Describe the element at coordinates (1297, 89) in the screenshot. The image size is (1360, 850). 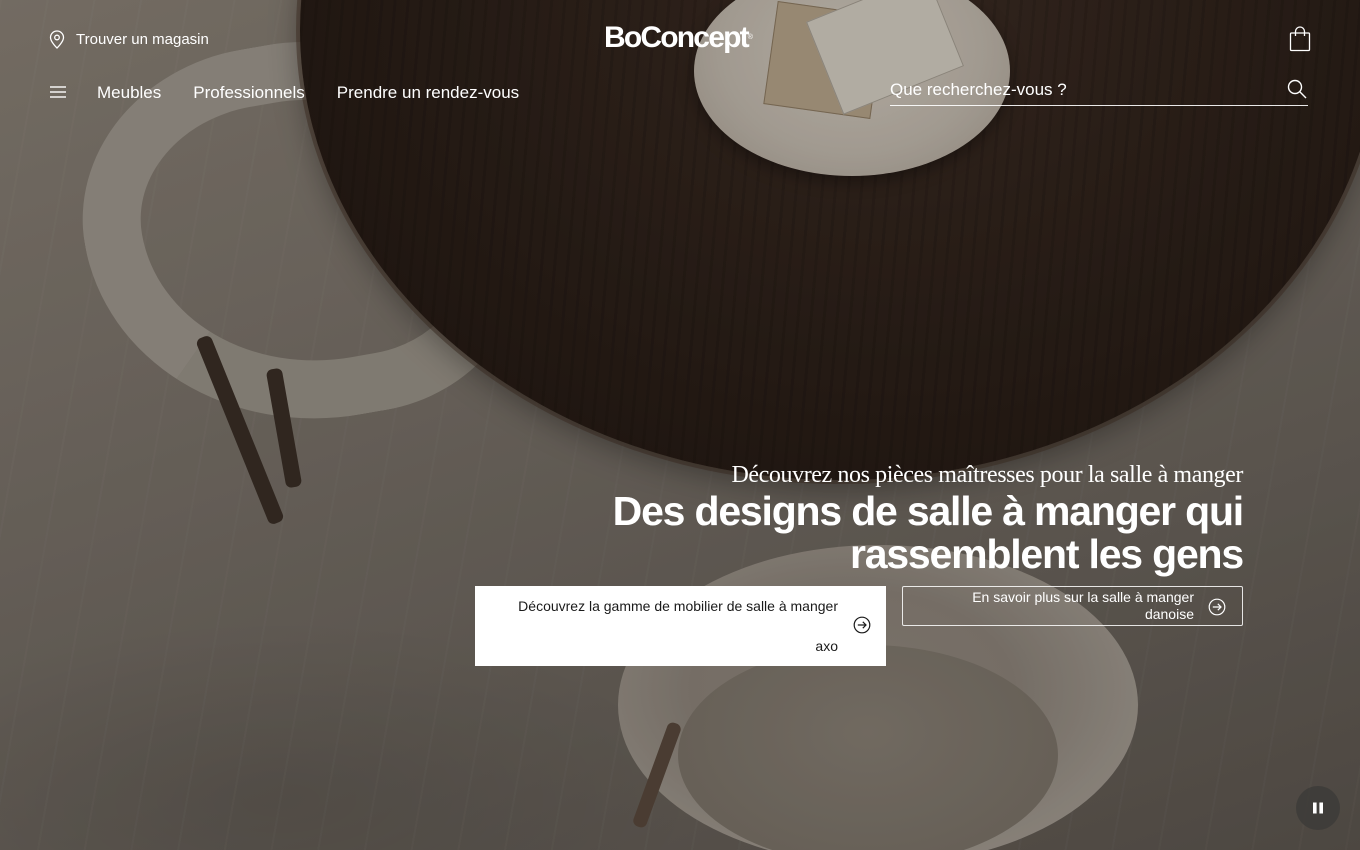
I see `search-icon` at that location.